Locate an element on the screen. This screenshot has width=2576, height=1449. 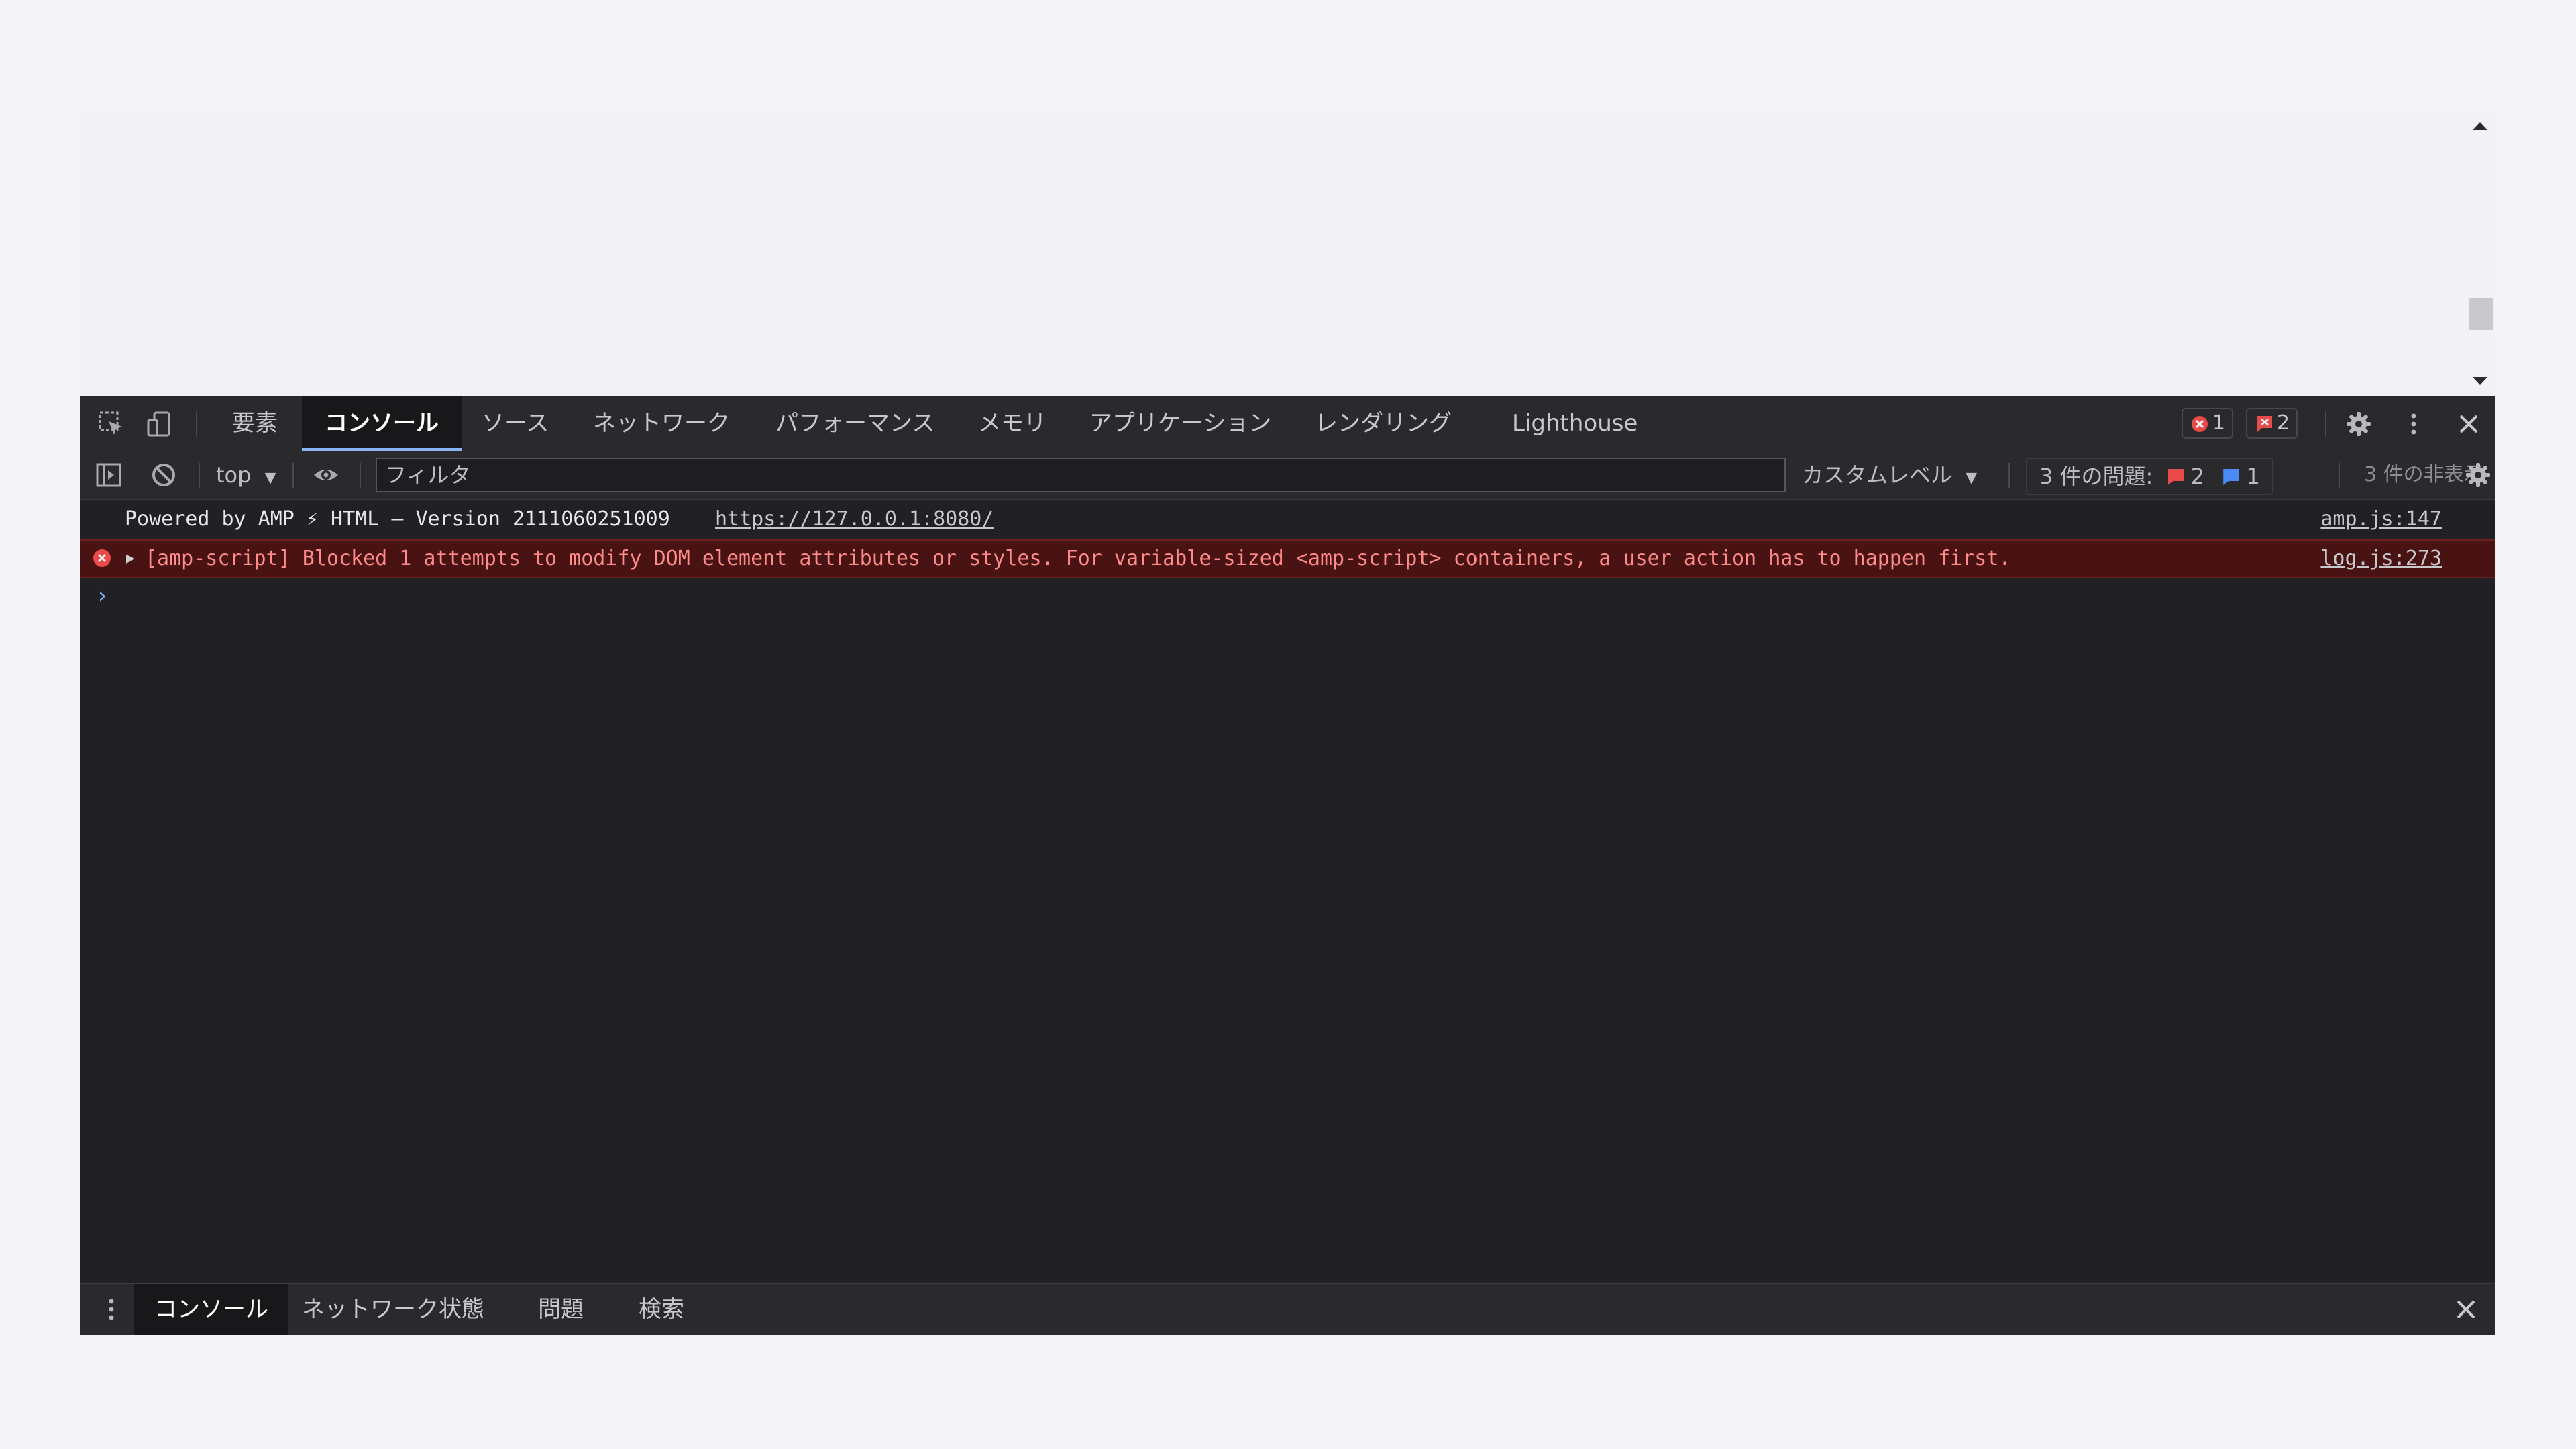
error-count-badge: 1 is located at coordinates (2208, 423).